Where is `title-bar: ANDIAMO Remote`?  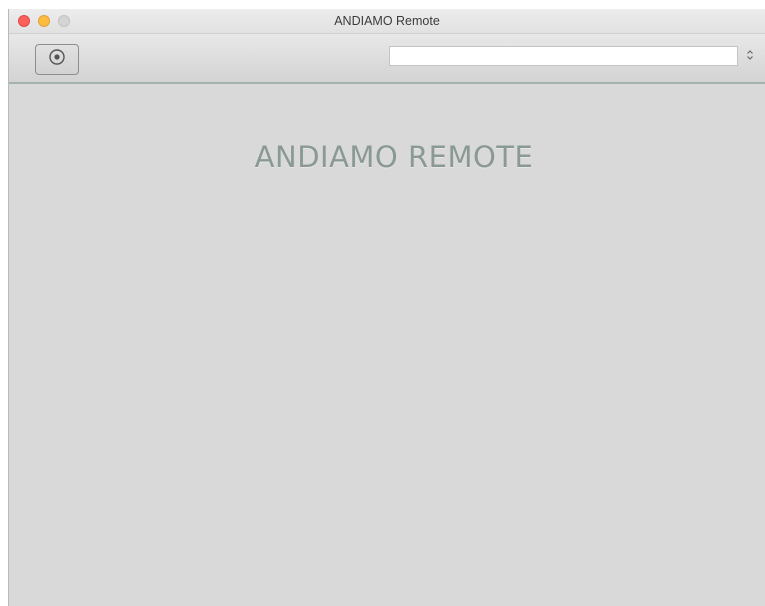 title-bar: ANDIAMO Remote is located at coordinates (387, 21).